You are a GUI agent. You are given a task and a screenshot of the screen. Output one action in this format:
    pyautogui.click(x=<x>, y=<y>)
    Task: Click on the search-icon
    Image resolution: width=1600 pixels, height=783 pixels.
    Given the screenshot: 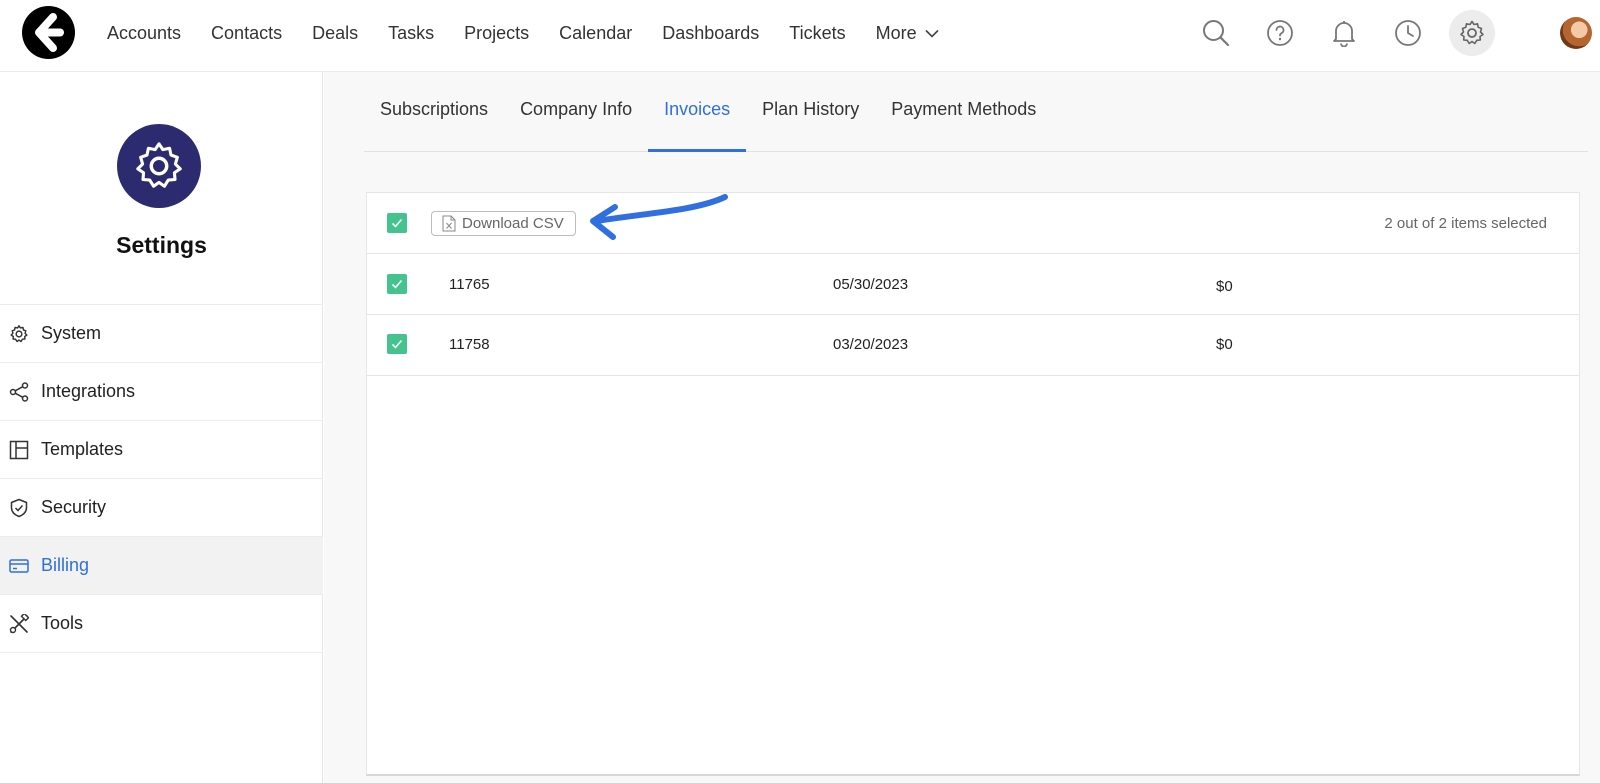 What is the action you would take?
    pyautogui.click(x=1216, y=33)
    